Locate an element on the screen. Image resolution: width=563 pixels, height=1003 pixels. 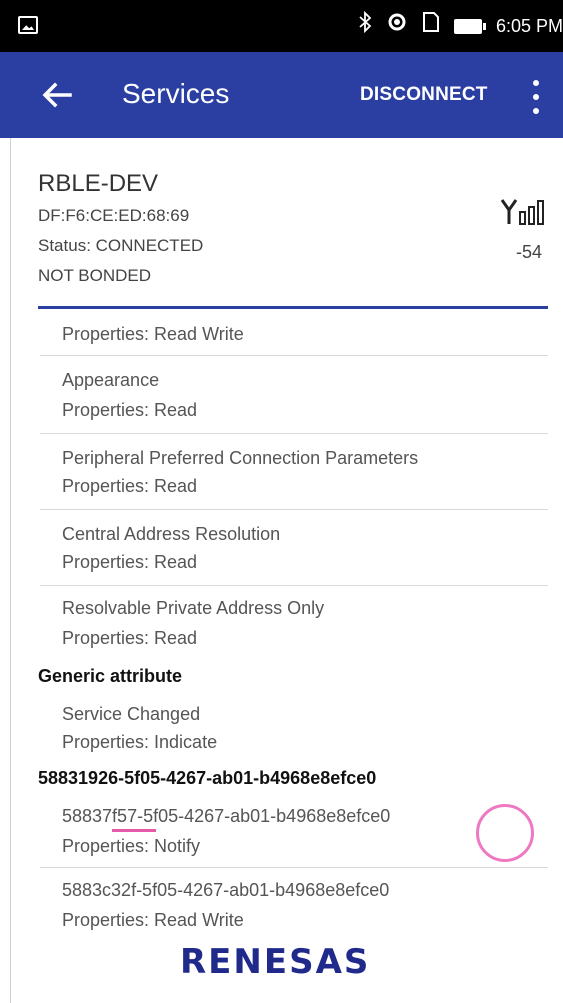
characteristic-item: Properties: Read Write is located at coordinates (294, 333).